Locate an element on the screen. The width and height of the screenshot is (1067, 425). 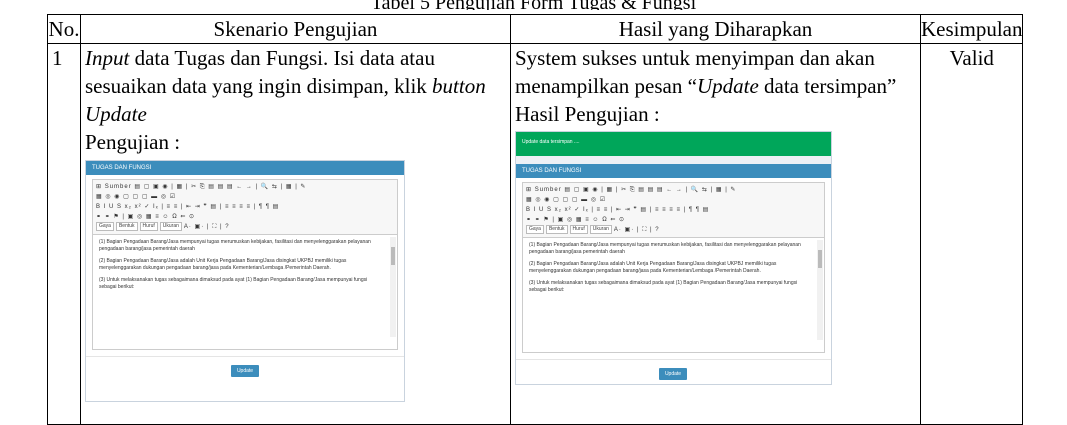
expected-update-word: Update is located at coordinates (727, 86).